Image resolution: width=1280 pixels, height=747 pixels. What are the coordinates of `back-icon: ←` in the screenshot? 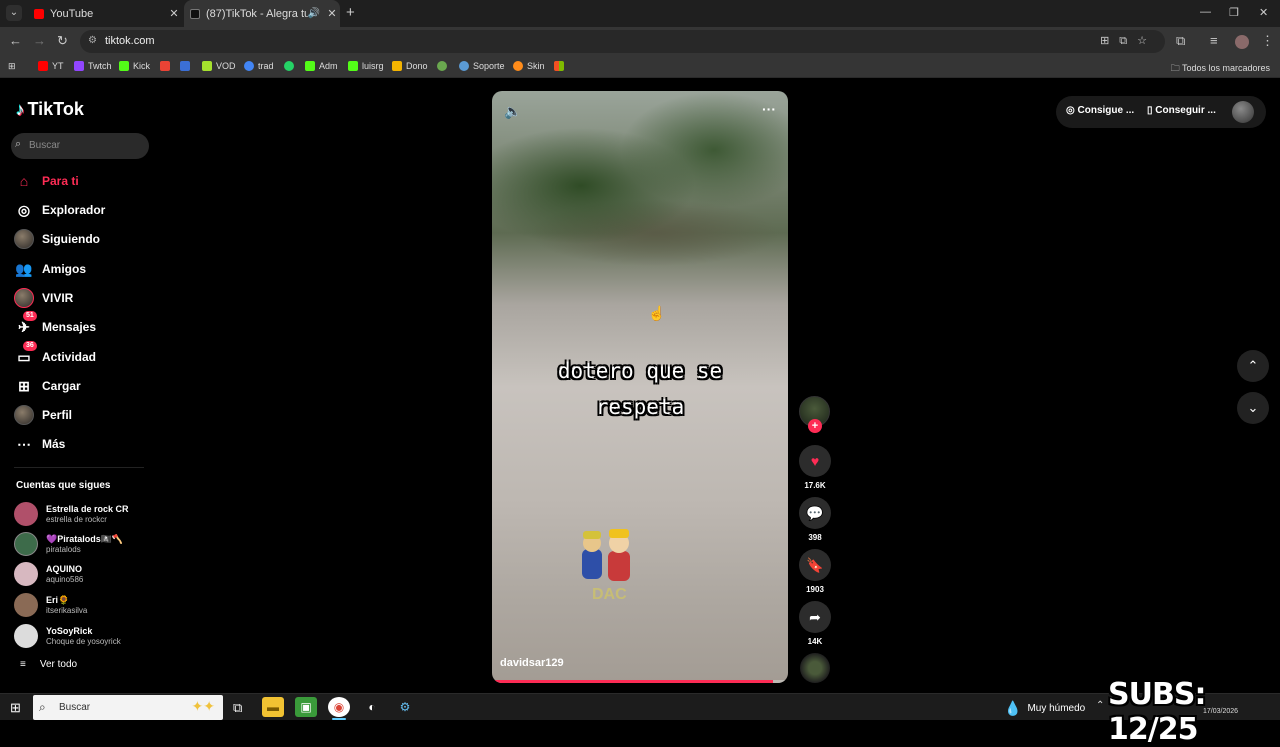 It's located at (15, 40).